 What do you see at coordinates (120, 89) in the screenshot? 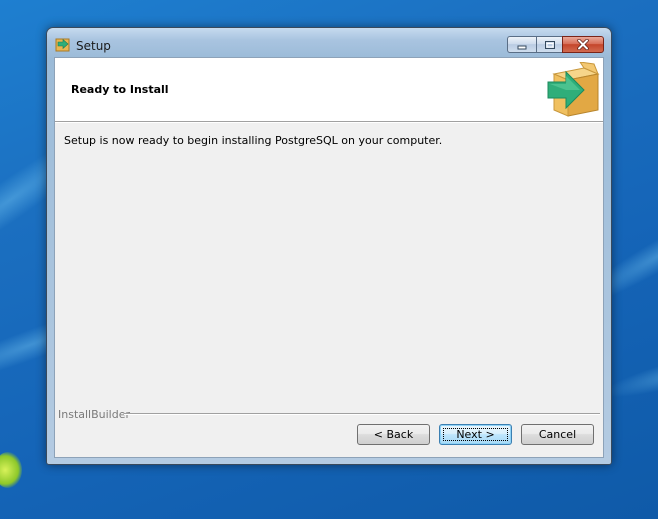
I see `page-title: Ready to Install` at bounding box center [120, 89].